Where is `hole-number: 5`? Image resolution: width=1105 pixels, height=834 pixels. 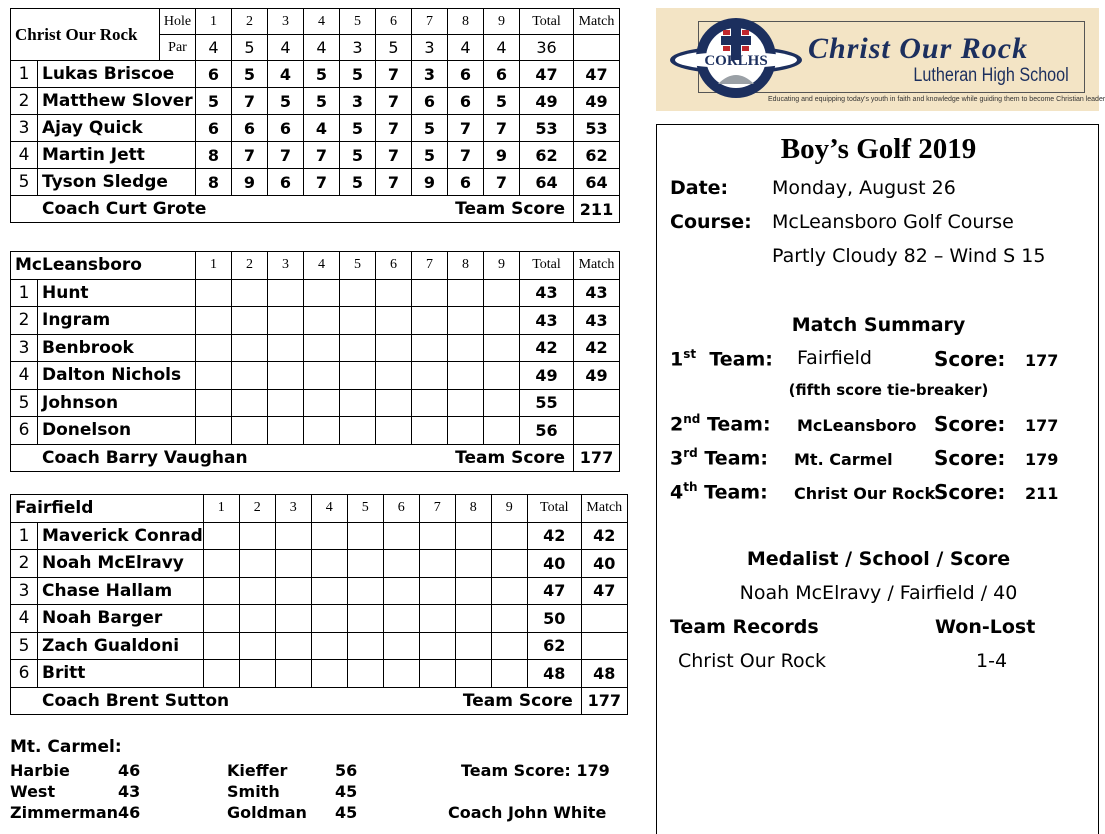 hole-number: 5 is located at coordinates (357, 21).